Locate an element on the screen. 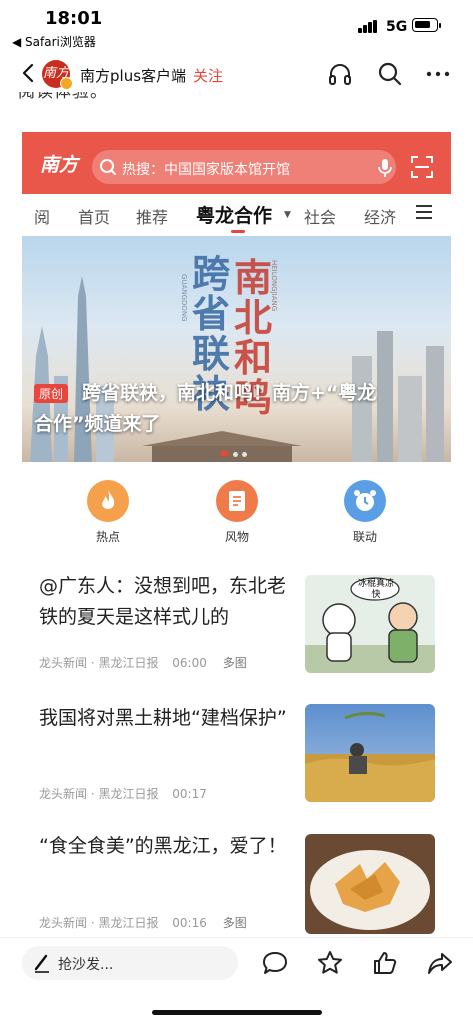  category-hot-button is located at coordinates (108, 501).